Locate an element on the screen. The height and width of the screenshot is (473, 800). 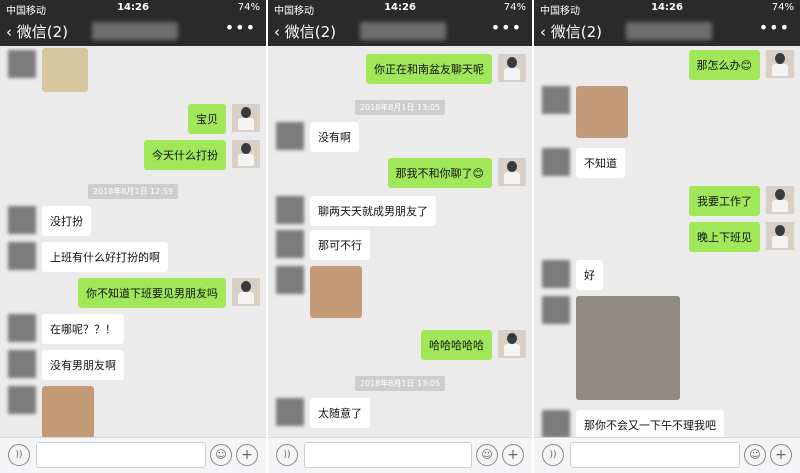
message-bubble: 哈哈哈哈哈 is located at coordinates (456, 345).